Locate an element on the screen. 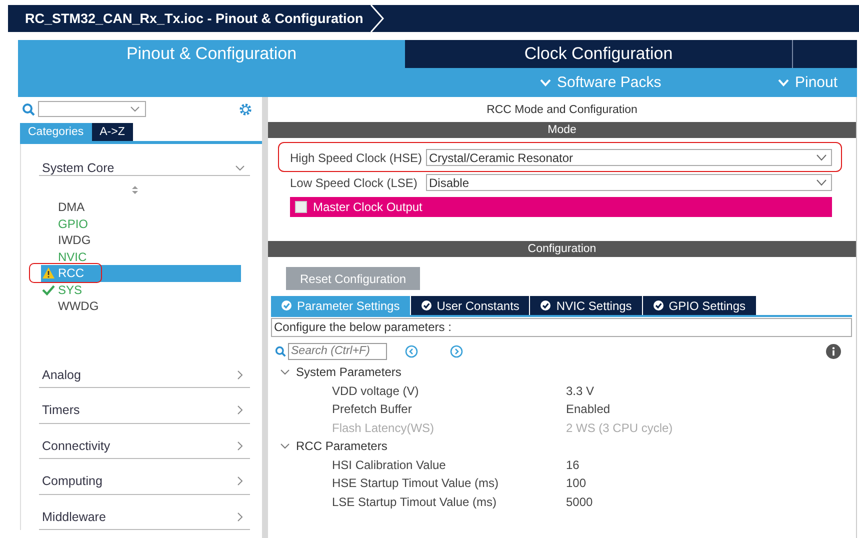 This screenshot has width=859, height=538. parameter-name: LSE Startup Timout Value (ms) is located at coordinates (415, 501).